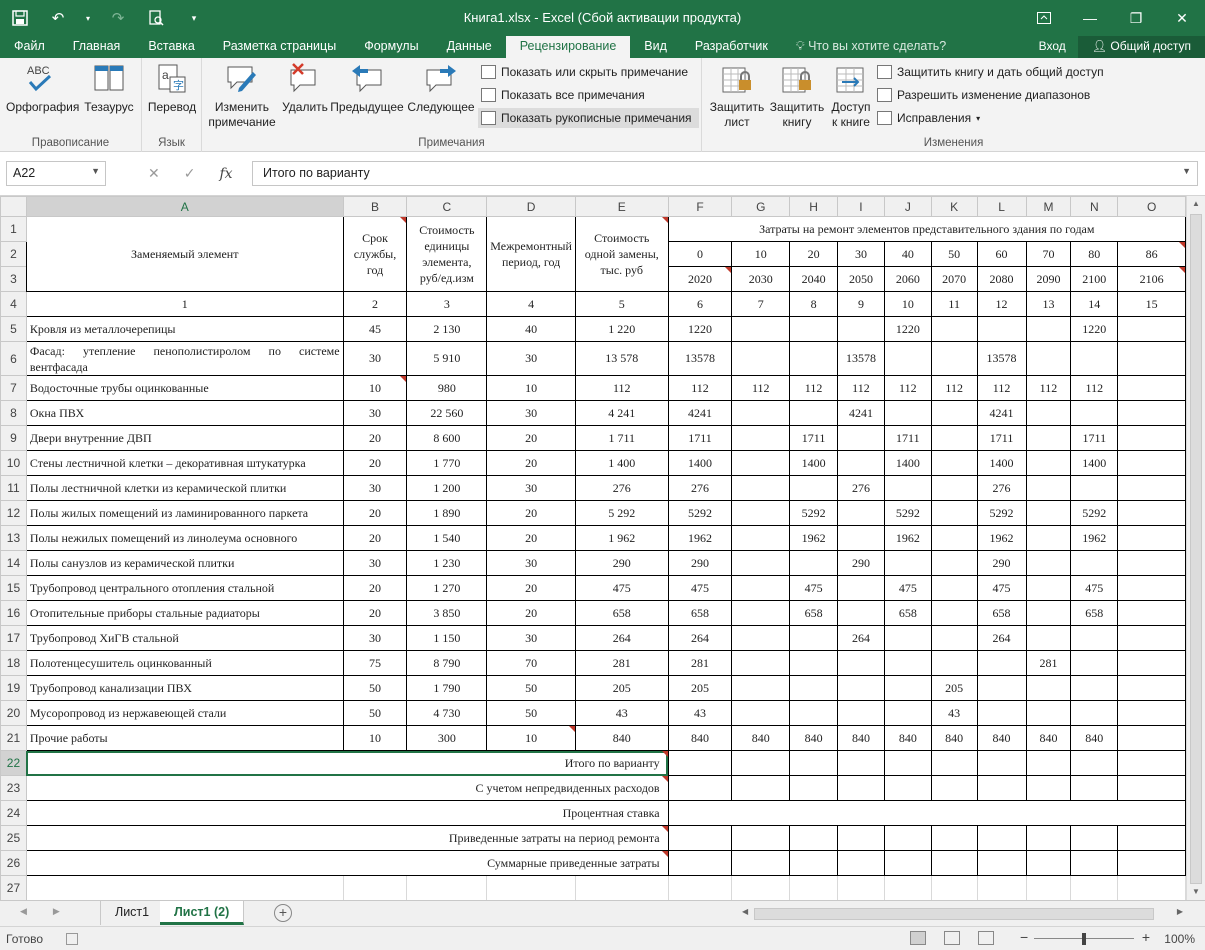 Image resolution: width=1205 pixels, height=950 pixels. Describe the element at coordinates (375, 206) in the screenshot. I see `column-header-B: B` at that location.